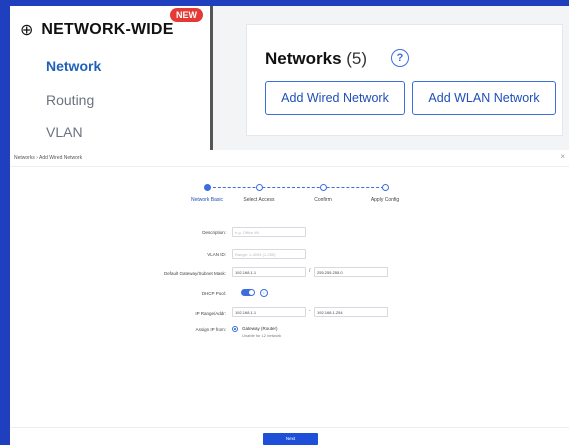 The height and width of the screenshot is (445, 569). What do you see at coordinates (111, 78) in the screenshot?
I see `sidebar: ⊕ NETWORK-WIDE NEW Network Routing VLAN` at bounding box center [111, 78].